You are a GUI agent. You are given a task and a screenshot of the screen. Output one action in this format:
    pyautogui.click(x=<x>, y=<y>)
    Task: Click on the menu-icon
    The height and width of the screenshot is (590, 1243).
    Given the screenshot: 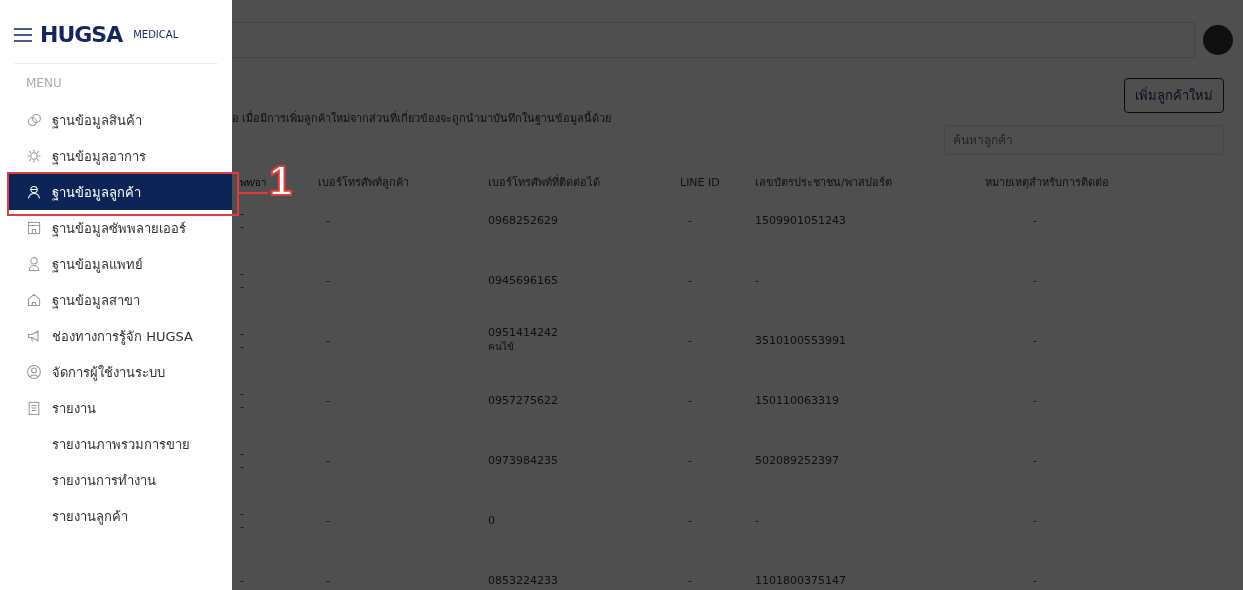 What is the action you would take?
    pyautogui.click(x=23, y=34)
    